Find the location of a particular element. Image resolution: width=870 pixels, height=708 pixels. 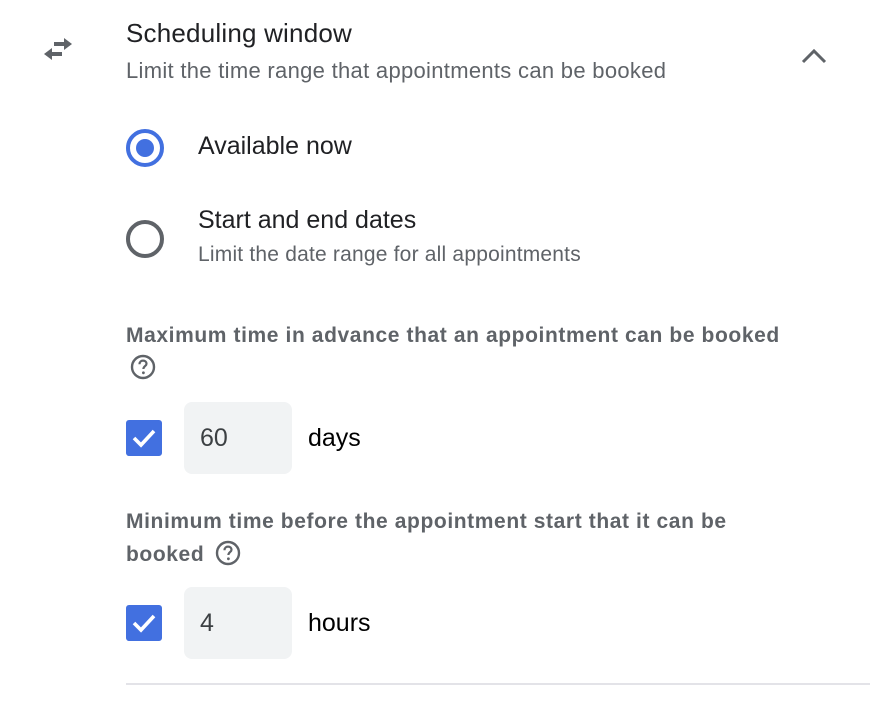

option-label: Available now is located at coordinates (275, 146).